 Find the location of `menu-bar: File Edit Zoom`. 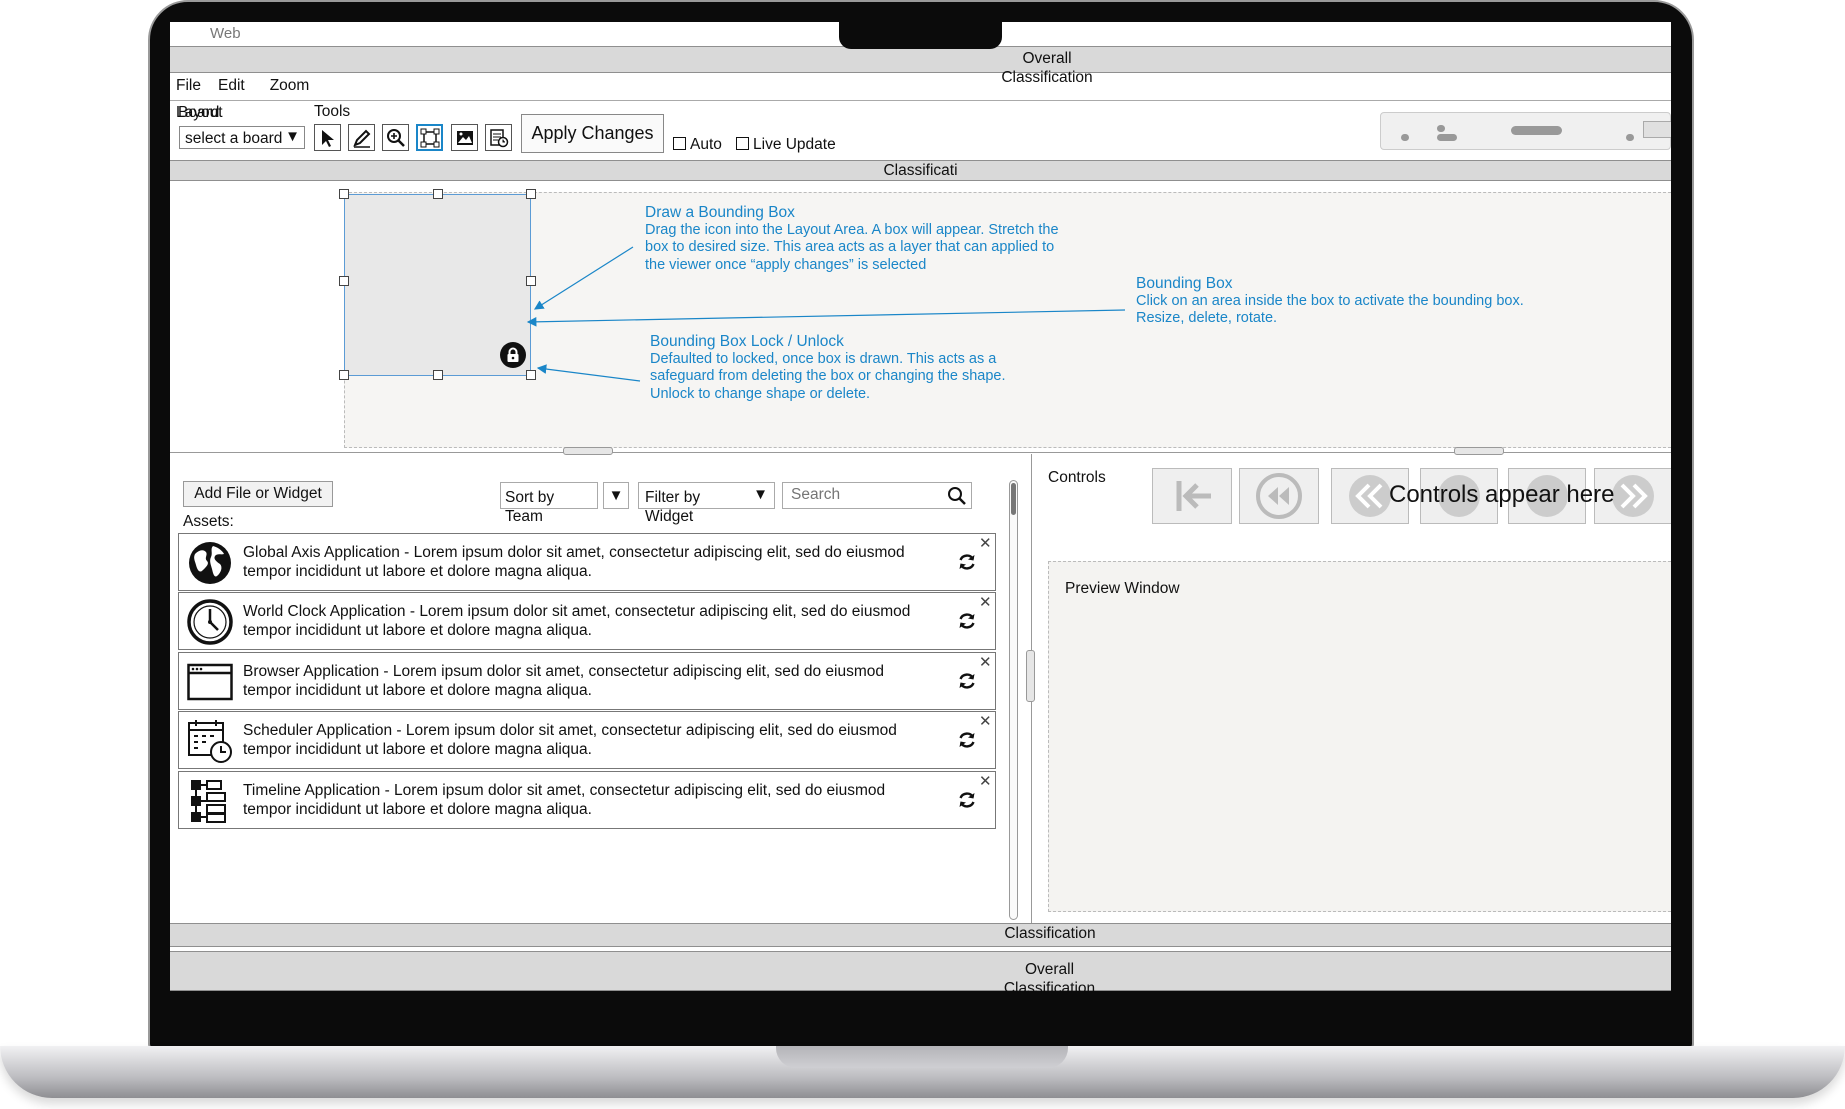

menu-bar: File Edit Zoom is located at coordinates (242, 86).